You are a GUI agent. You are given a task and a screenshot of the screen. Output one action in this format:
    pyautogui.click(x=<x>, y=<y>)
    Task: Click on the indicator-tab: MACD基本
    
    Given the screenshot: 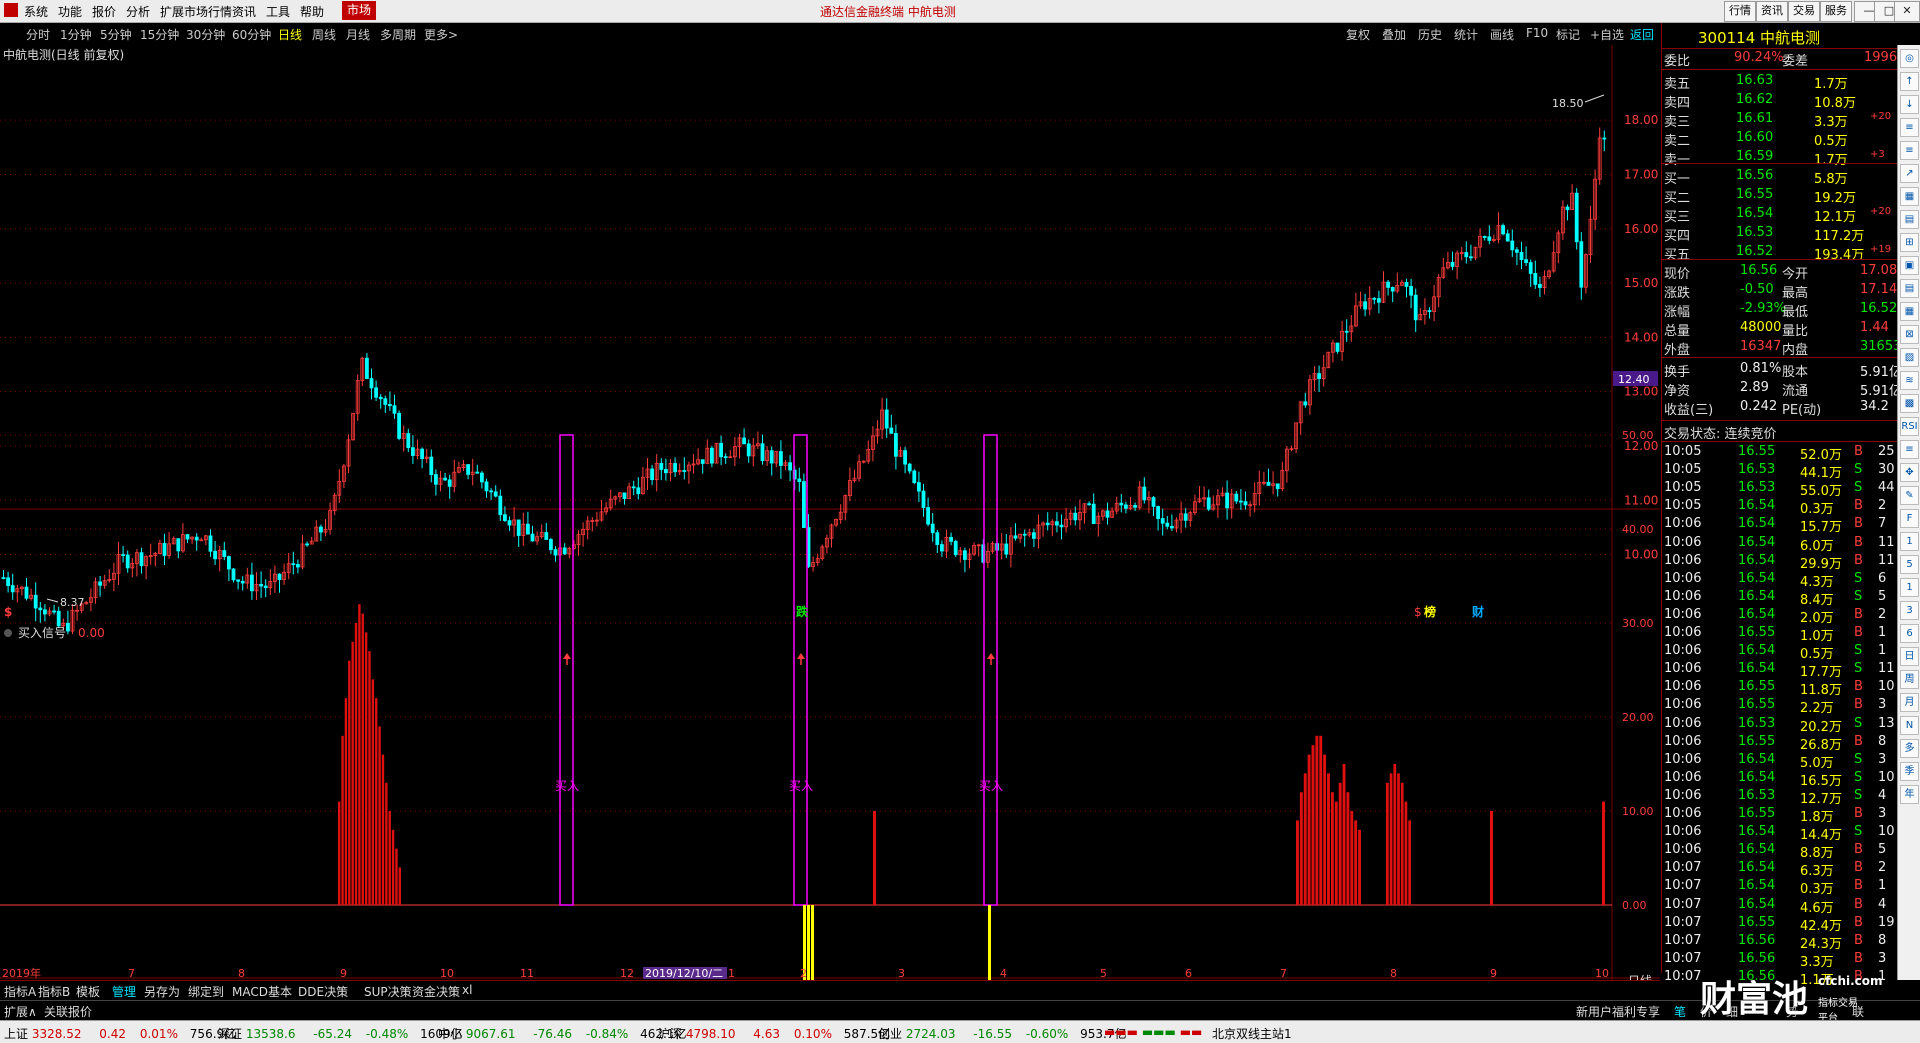 What is the action you would take?
    pyautogui.click(x=262, y=991)
    